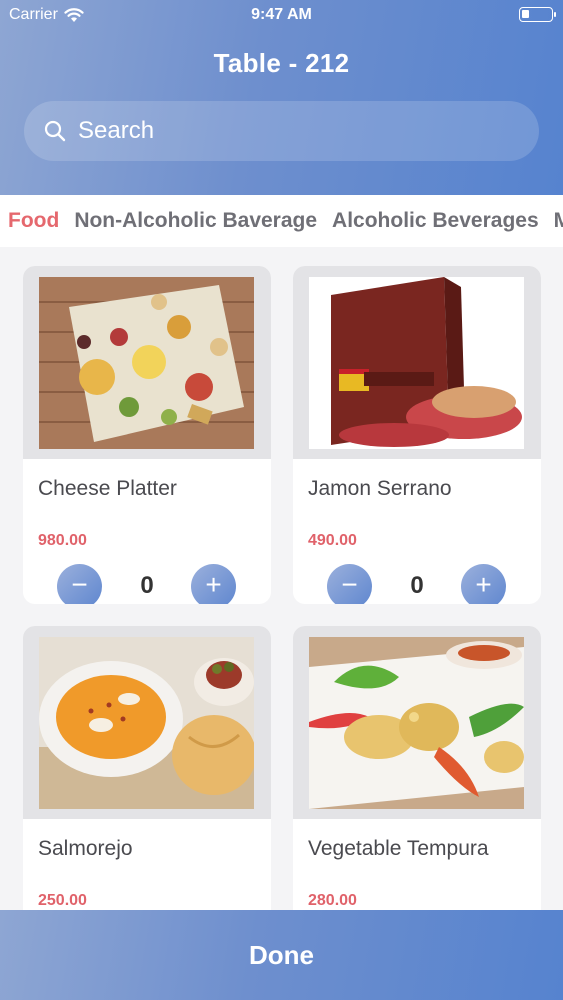 This screenshot has width=563, height=1000. I want to click on page-title: Table - 212, so click(281, 63).